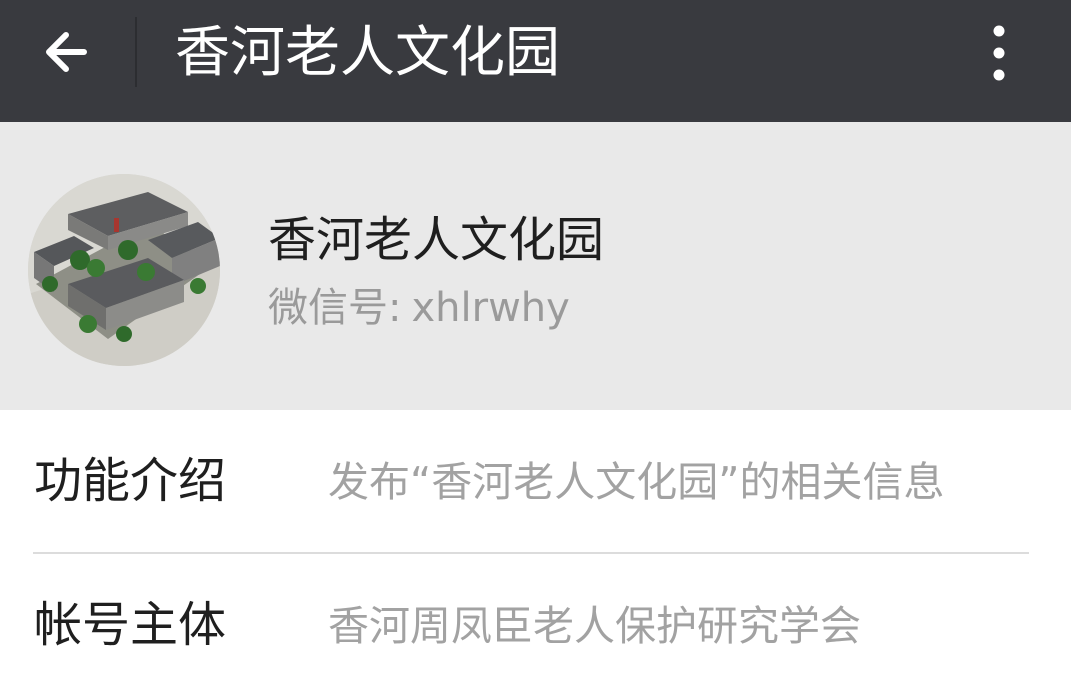 This screenshot has width=1071, height=681. I want to click on more-vertical-icon, so click(999, 53).